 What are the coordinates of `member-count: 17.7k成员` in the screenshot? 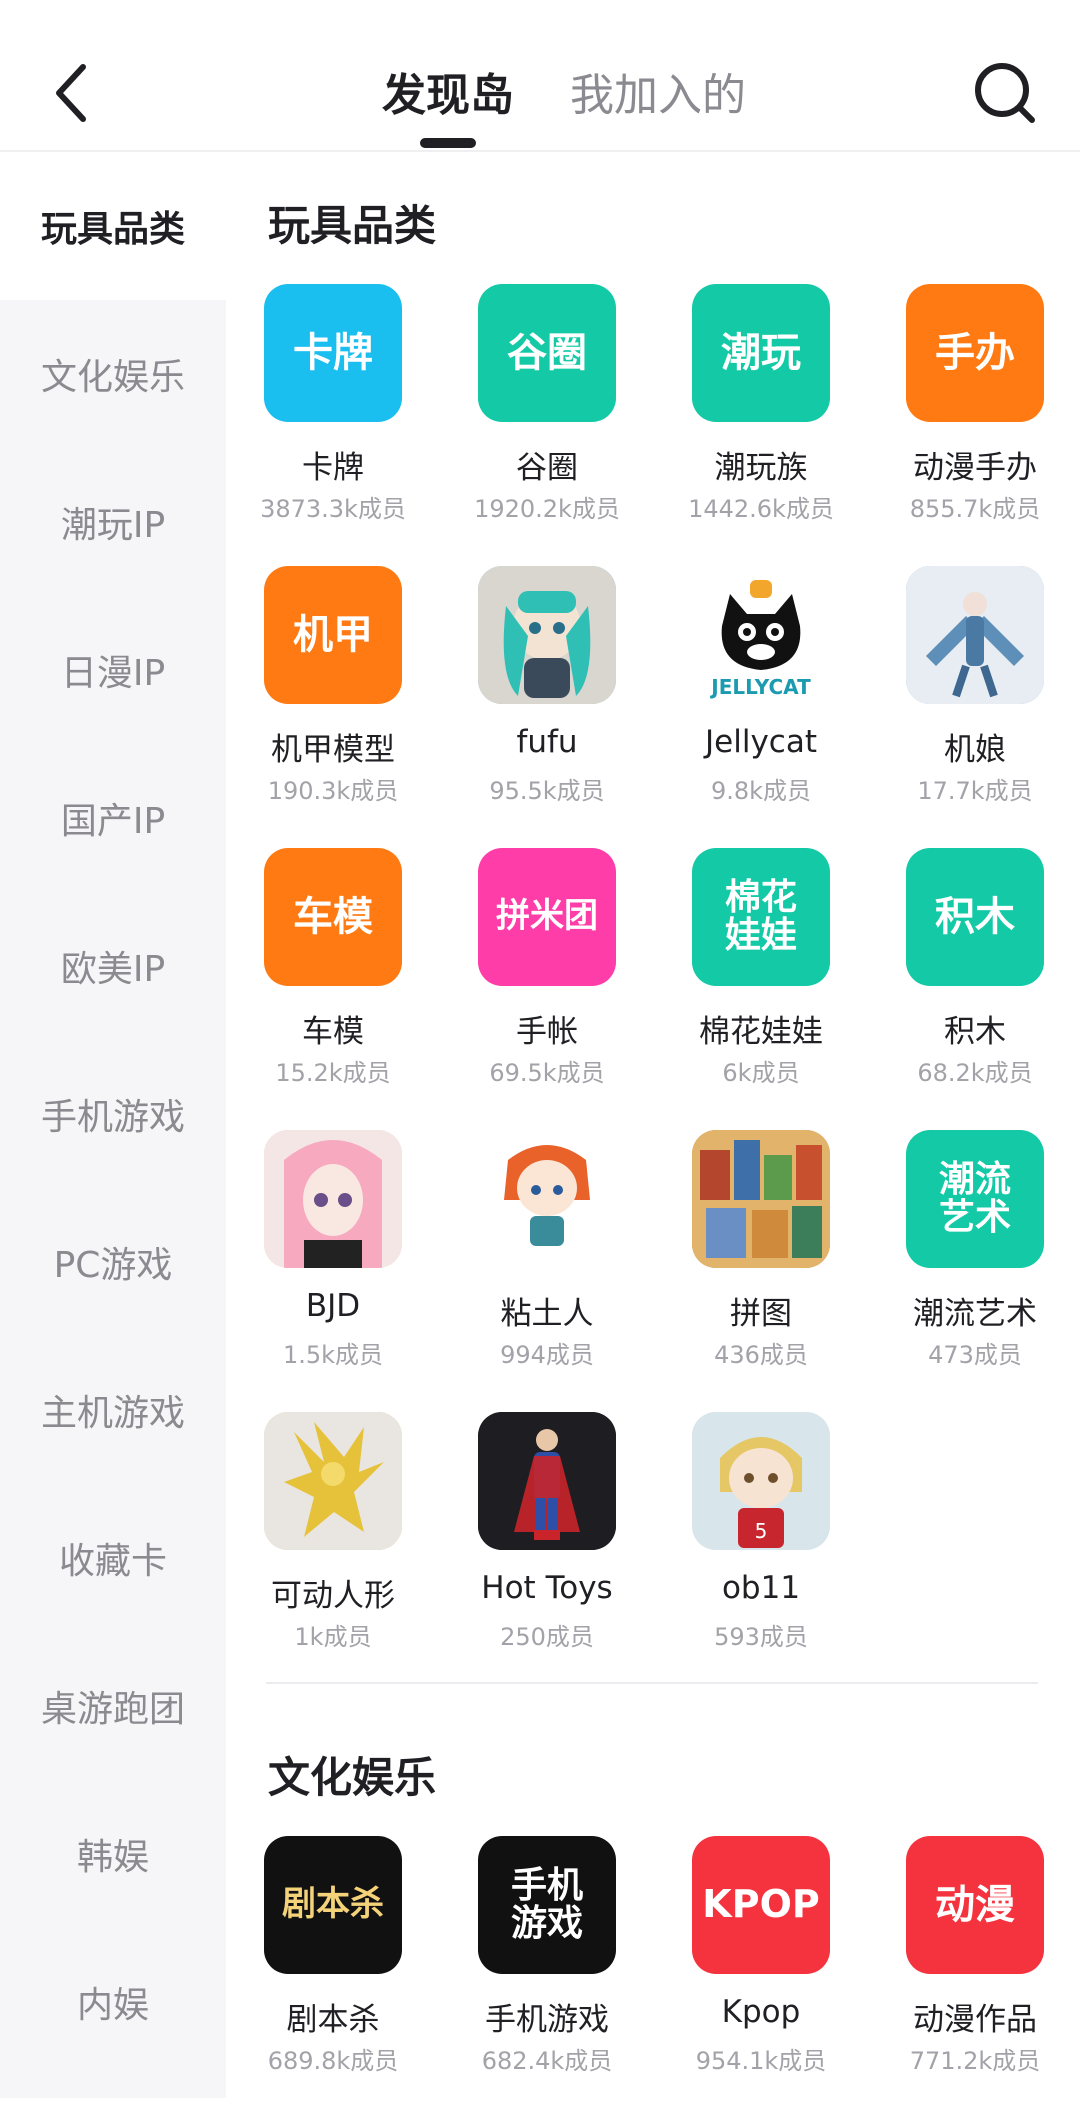 It's located at (975, 791).